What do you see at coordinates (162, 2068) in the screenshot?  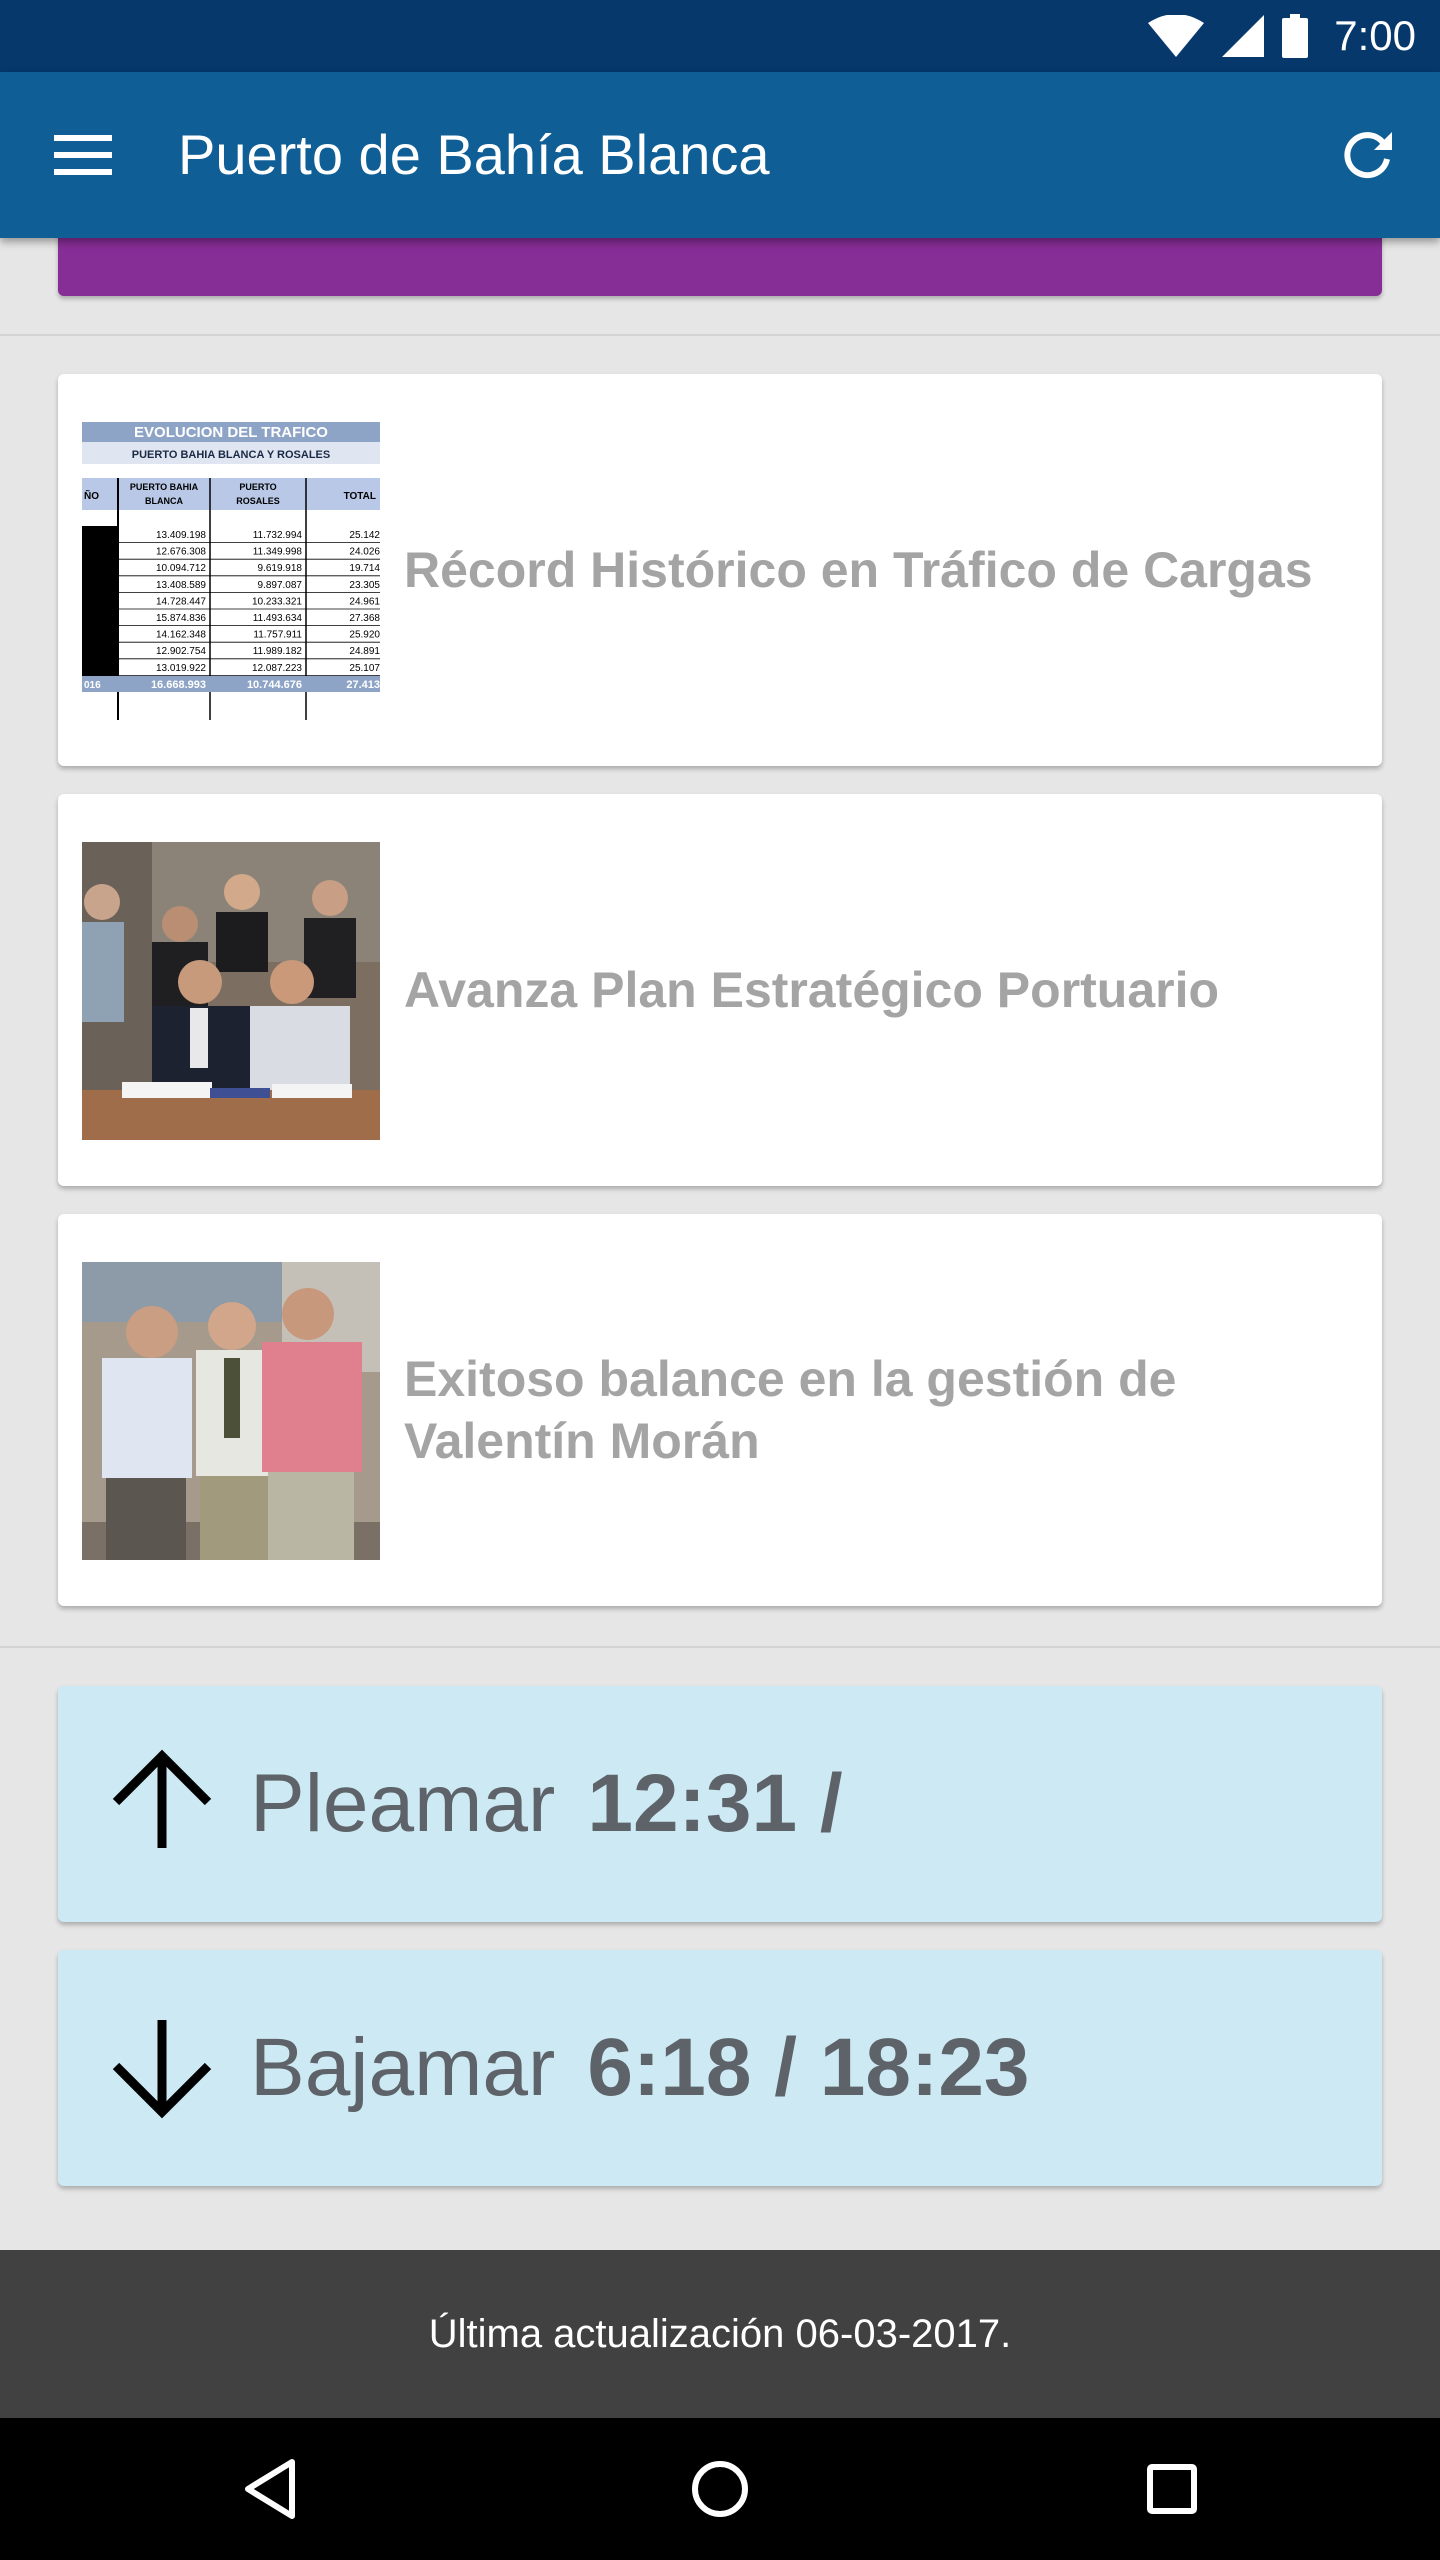 I see `arrow-down-icon` at bounding box center [162, 2068].